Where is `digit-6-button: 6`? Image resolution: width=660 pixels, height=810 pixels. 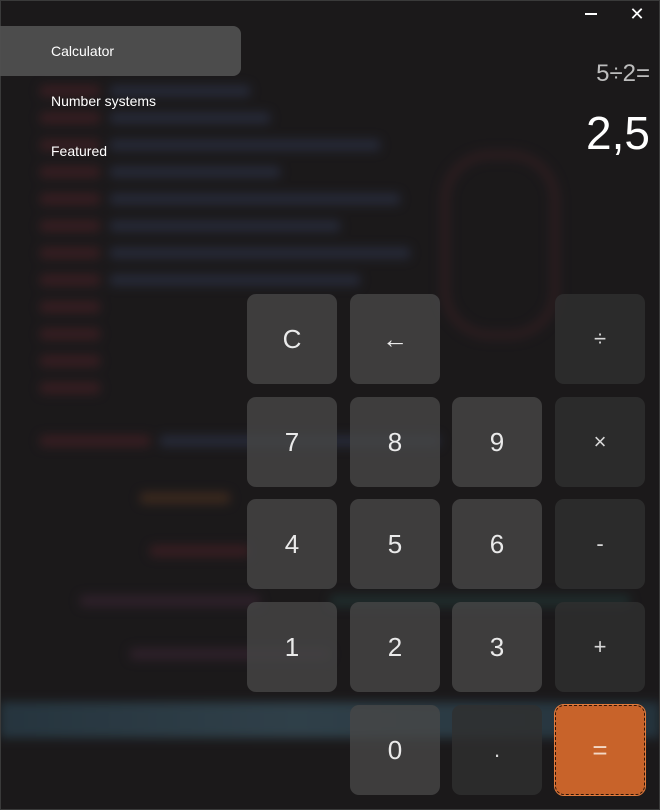
digit-6-button: 6 is located at coordinates (497, 544).